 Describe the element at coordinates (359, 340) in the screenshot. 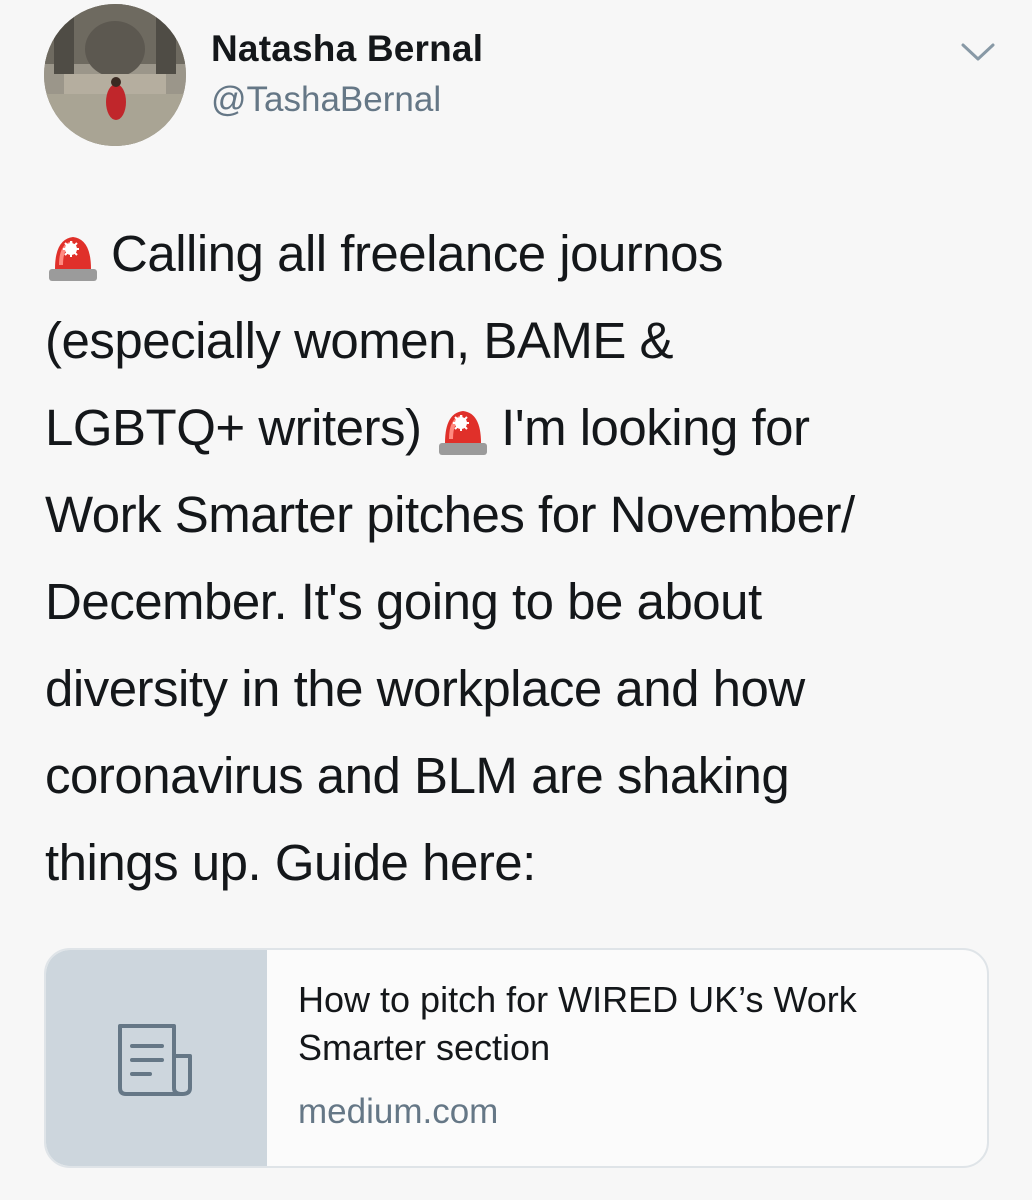

I see `tweet-line: (especially women, BAME &` at that location.